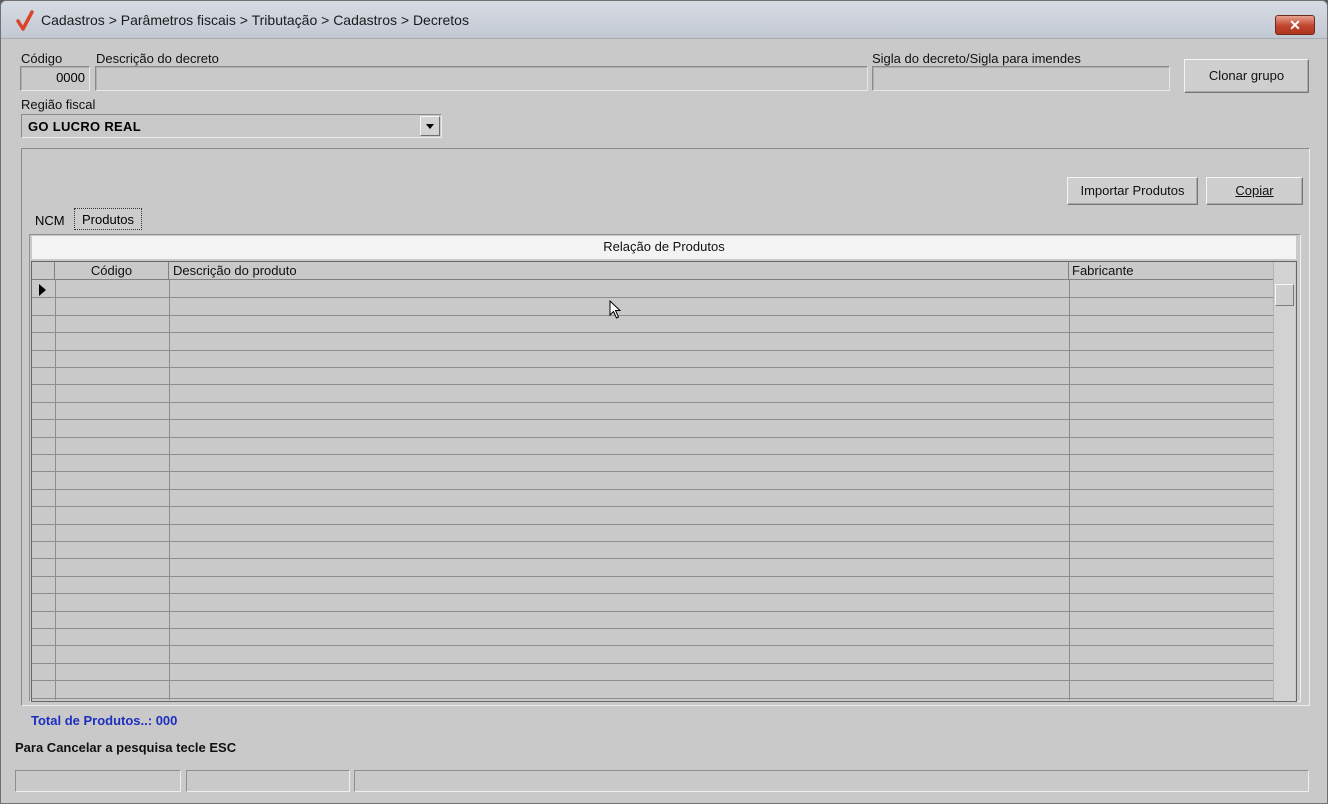  I want to click on cancel-hint: Para Cancelar a pesquisa tecle ESC, so click(126, 747).